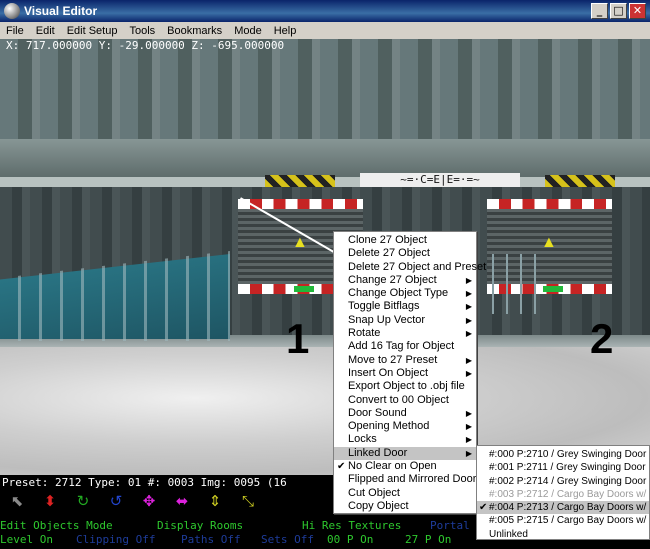  What do you see at coordinates (248, 31) in the screenshot?
I see `menu-mode: Mode` at bounding box center [248, 31].